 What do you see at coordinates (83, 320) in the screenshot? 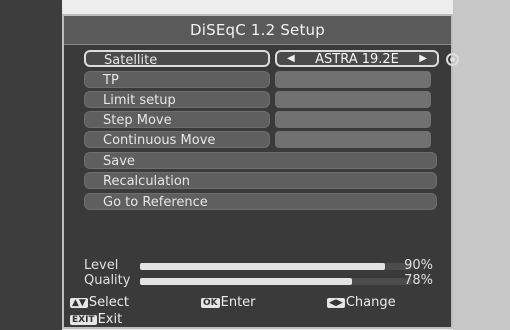
I see `exit-key-icon: EXIT` at bounding box center [83, 320].